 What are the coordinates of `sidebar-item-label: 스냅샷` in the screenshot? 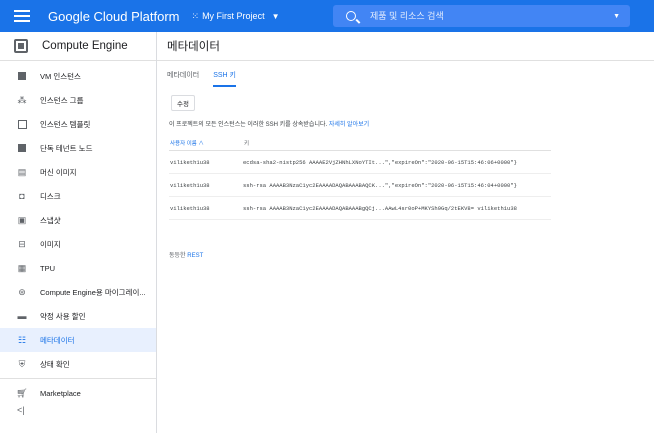 It's located at (50, 220).